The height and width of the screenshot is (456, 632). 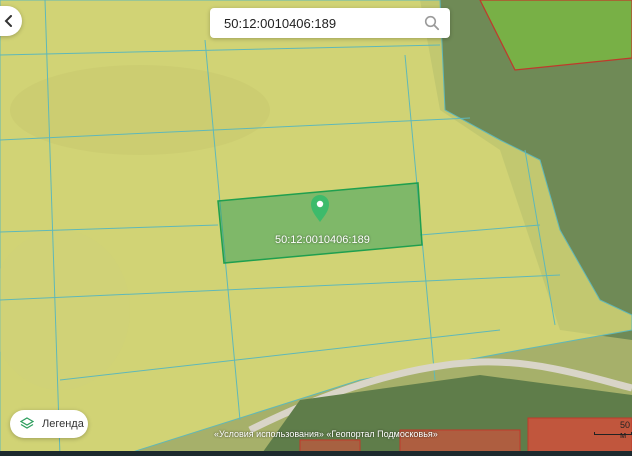 What do you see at coordinates (625, 430) in the screenshot?
I see `scale-label: 50 м` at bounding box center [625, 430].